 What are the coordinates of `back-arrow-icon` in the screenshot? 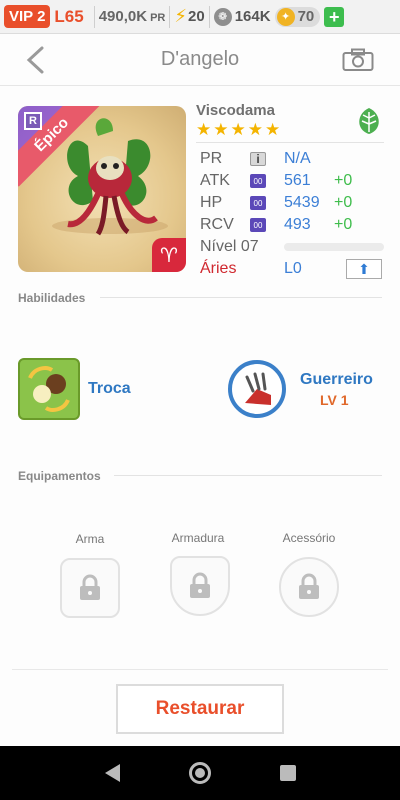 It's located at (35, 60).